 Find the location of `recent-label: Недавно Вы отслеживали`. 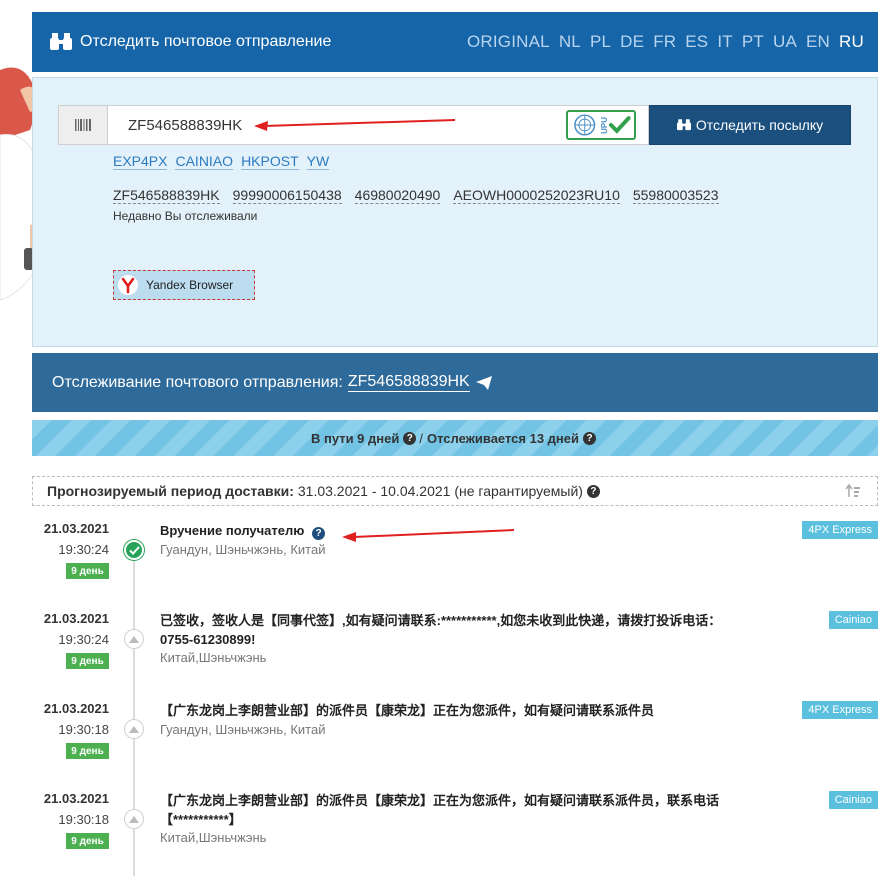

recent-label: Недавно Вы отслеживали is located at coordinates (185, 216).